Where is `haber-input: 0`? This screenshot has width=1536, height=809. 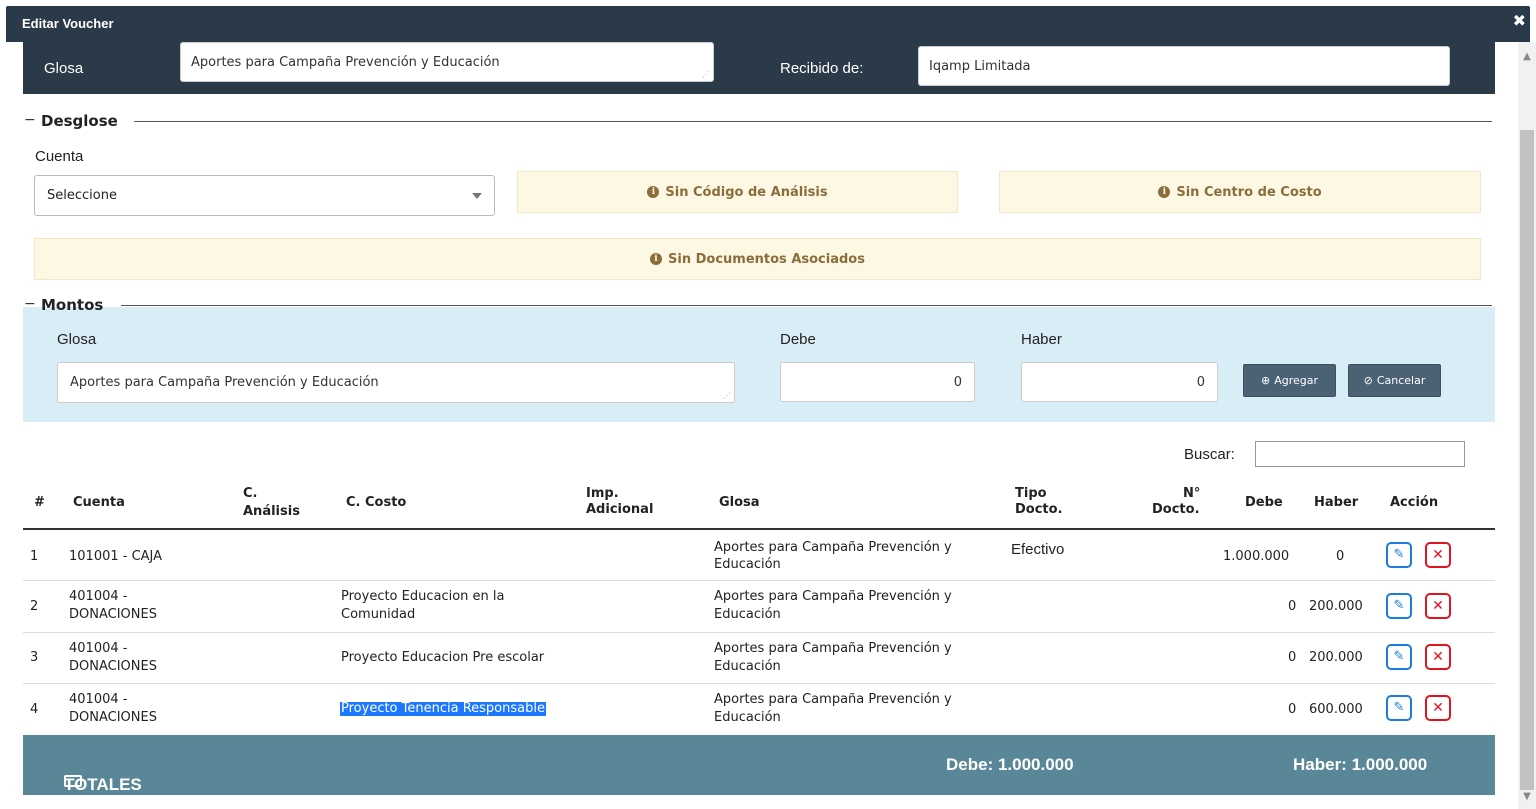 haber-input: 0 is located at coordinates (1119, 382).